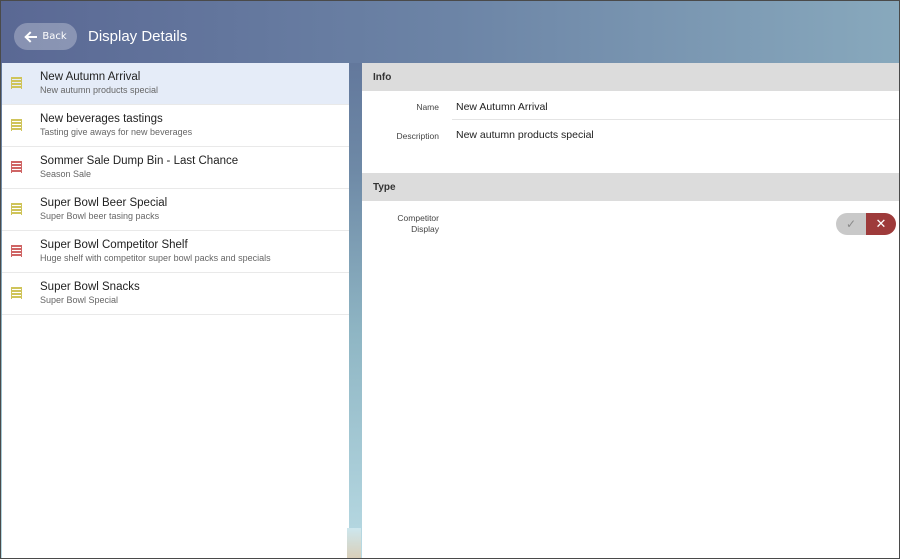  Describe the element at coordinates (630, 146) in the screenshot. I see `description-row: Description New autumn products special` at that location.